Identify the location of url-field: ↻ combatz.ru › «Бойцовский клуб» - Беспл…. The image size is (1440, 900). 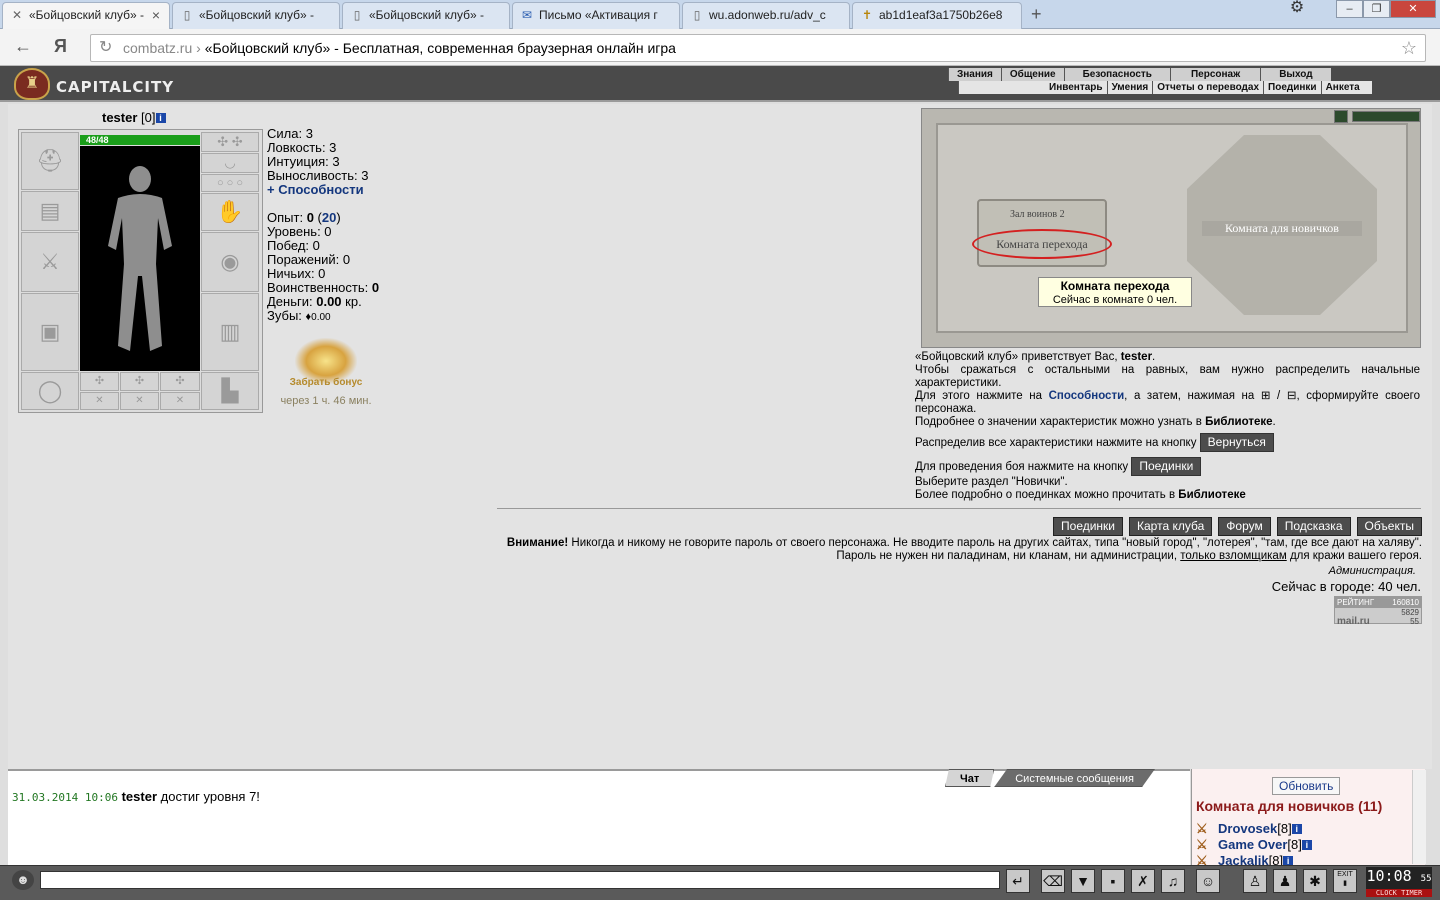
(758, 48).